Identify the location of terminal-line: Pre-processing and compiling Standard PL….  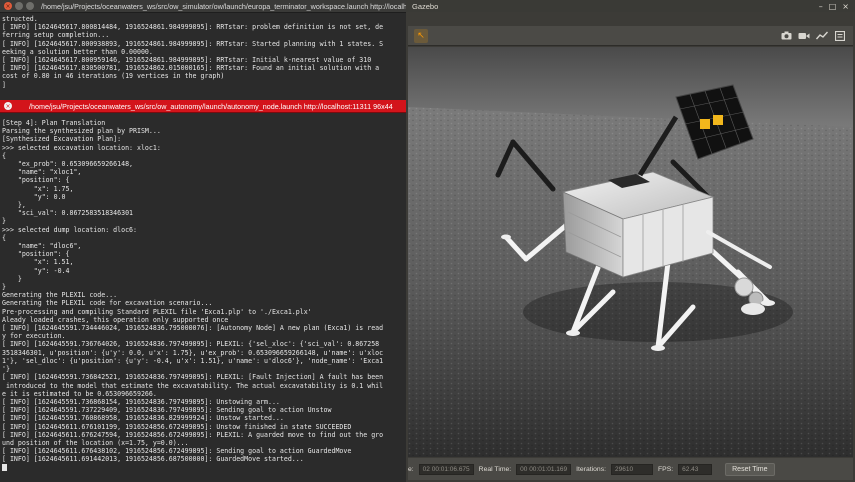
(157, 311).